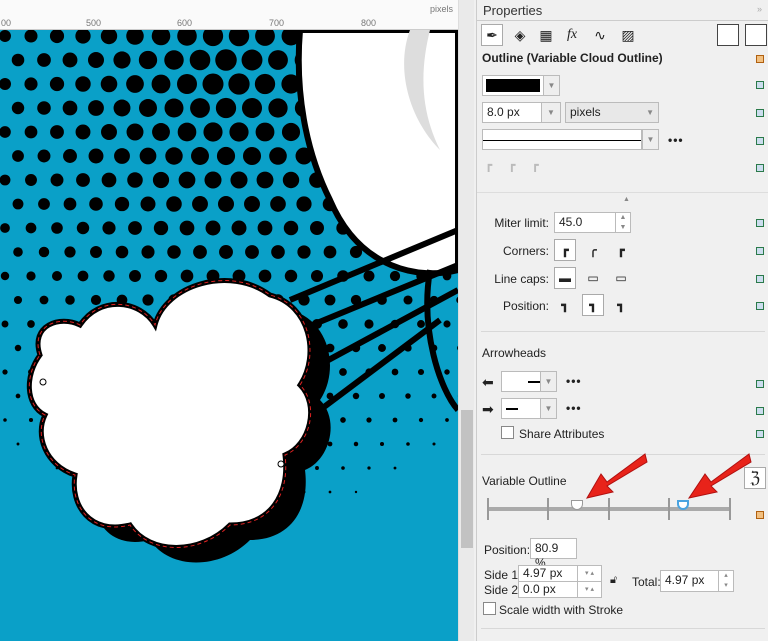  I want to click on round-corner-icon: ╭, so click(593, 250).